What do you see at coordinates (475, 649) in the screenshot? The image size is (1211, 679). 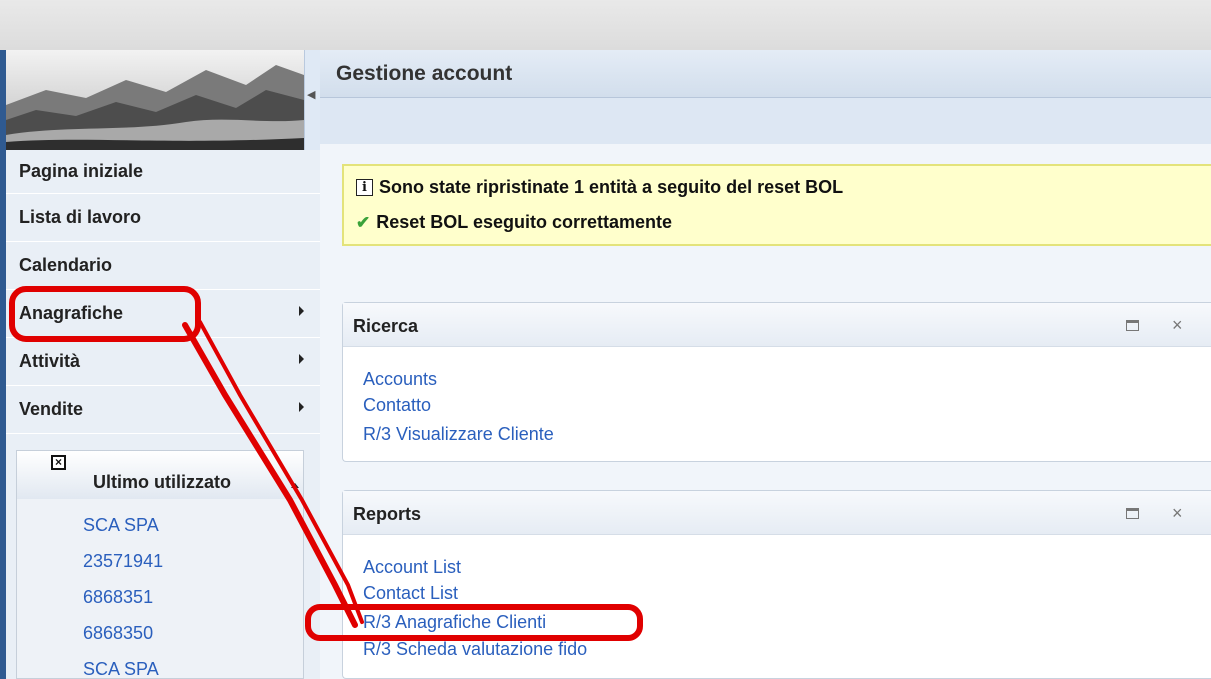 I see `link-r3-scheda-valutazione-fido: R/3 Scheda valutazione fido` at bounding box center [475, 649].